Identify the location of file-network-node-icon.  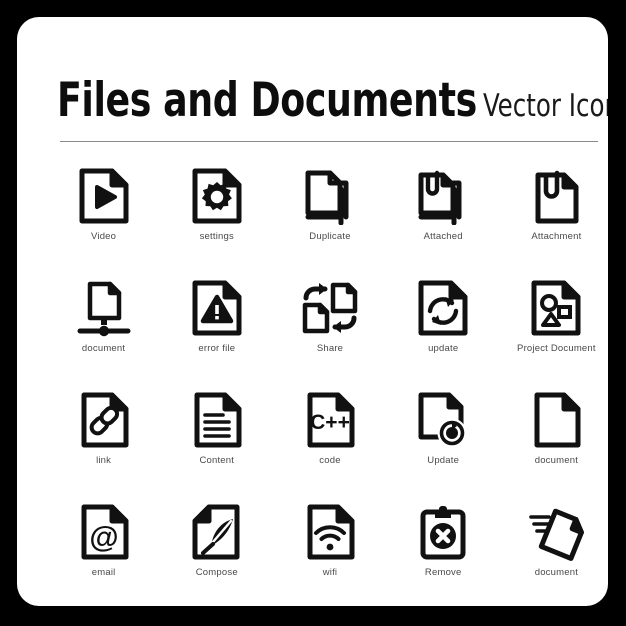
(104, 308).